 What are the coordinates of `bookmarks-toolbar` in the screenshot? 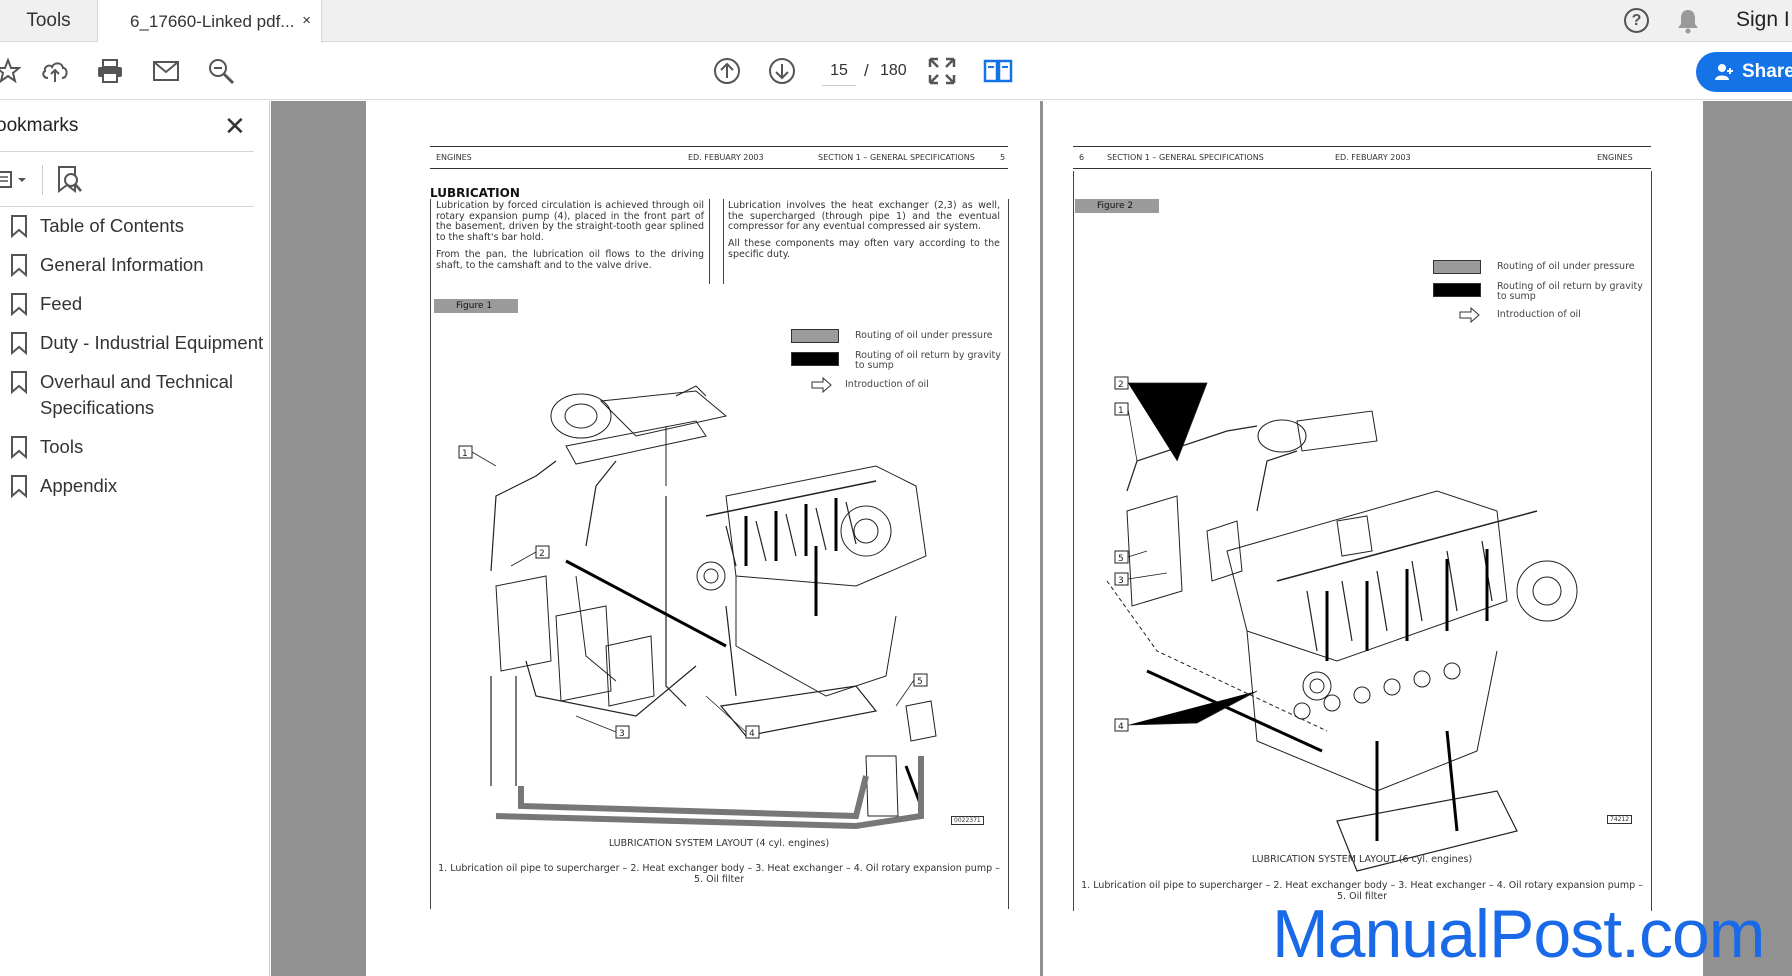 It's located at (127, 181).